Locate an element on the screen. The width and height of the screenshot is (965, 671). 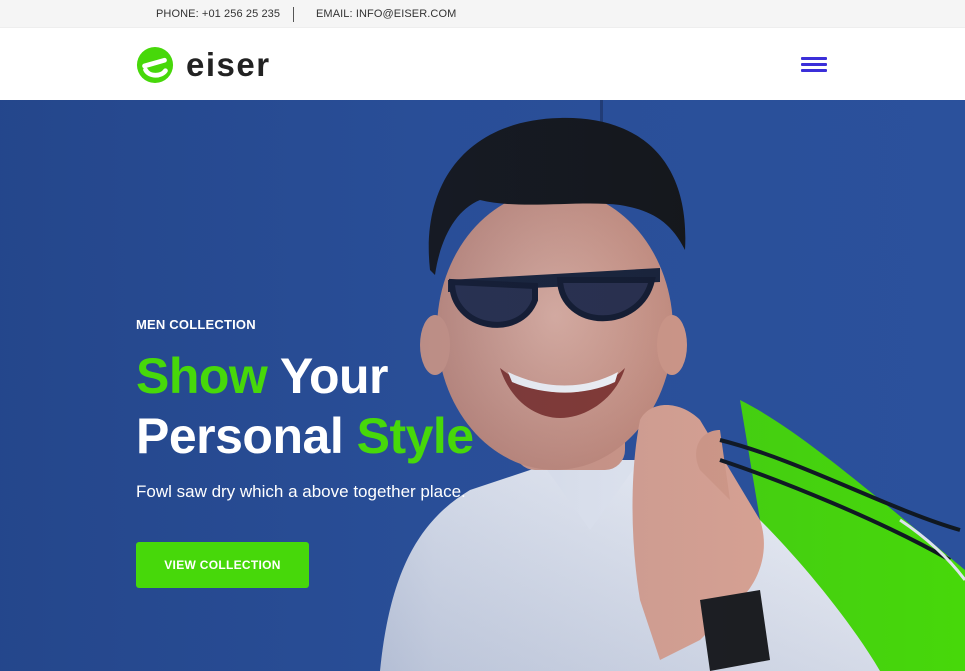
site-header: eiser is located at coordinates (482, 64).